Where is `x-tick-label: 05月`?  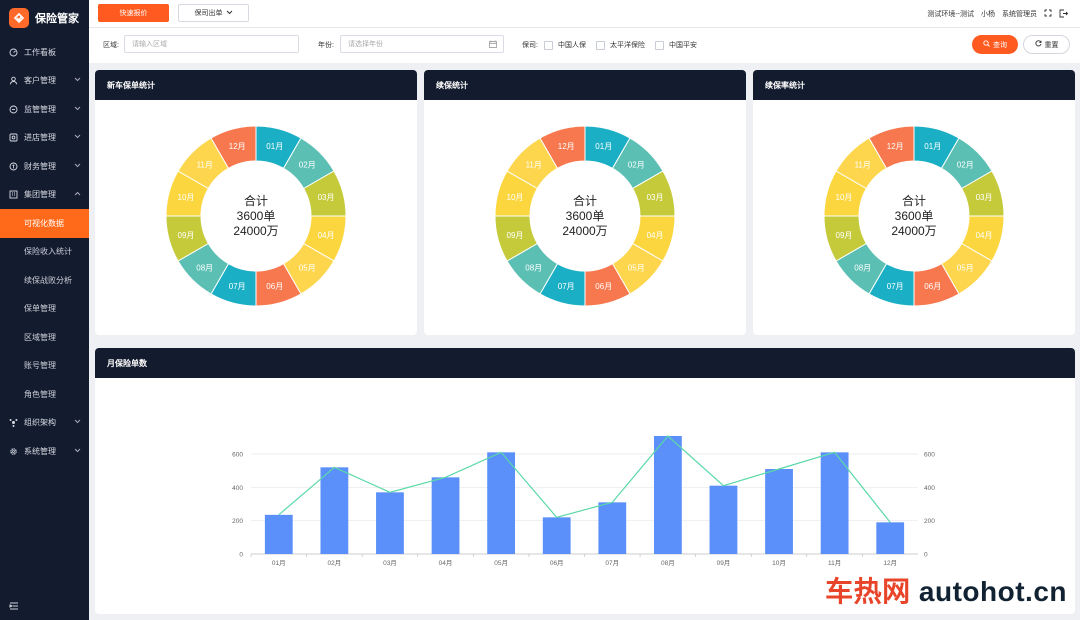 x-tick-label: 05月 is located at coordinates (501, 563).